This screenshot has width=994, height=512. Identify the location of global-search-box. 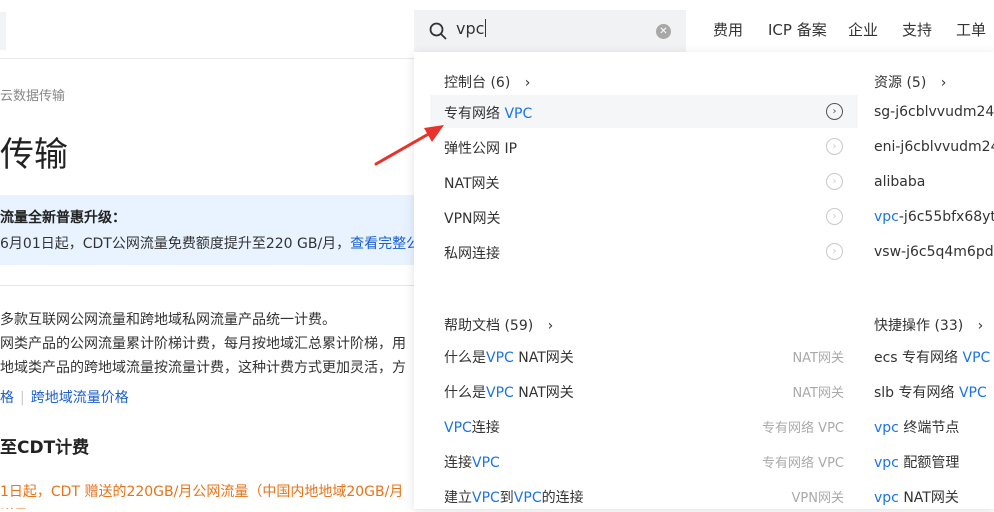
(550, 31).